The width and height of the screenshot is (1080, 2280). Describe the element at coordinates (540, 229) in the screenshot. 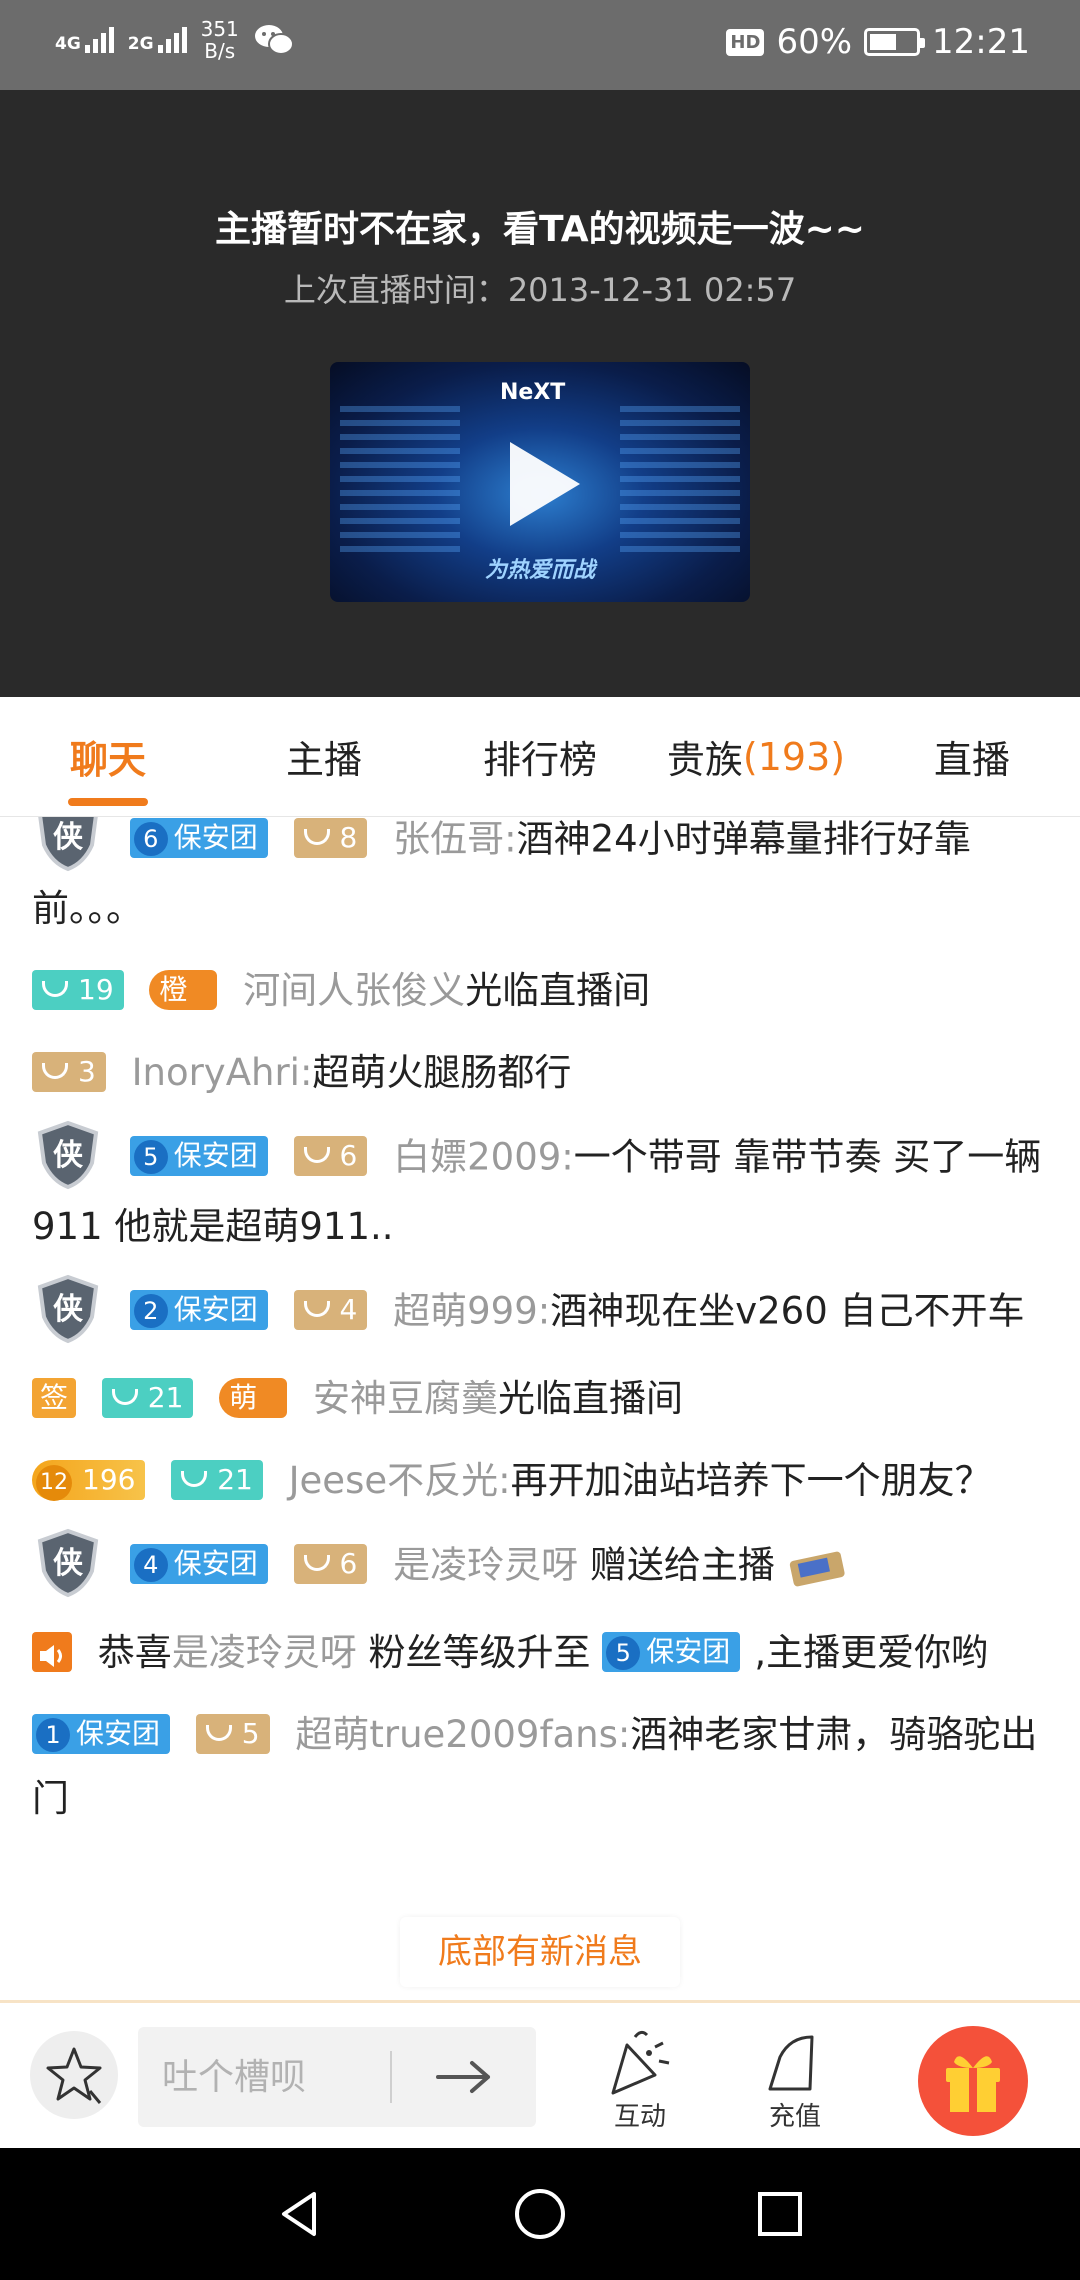

I see `offline-title: 主播暂时不在家，看TA的视频走一波~~` at that location.